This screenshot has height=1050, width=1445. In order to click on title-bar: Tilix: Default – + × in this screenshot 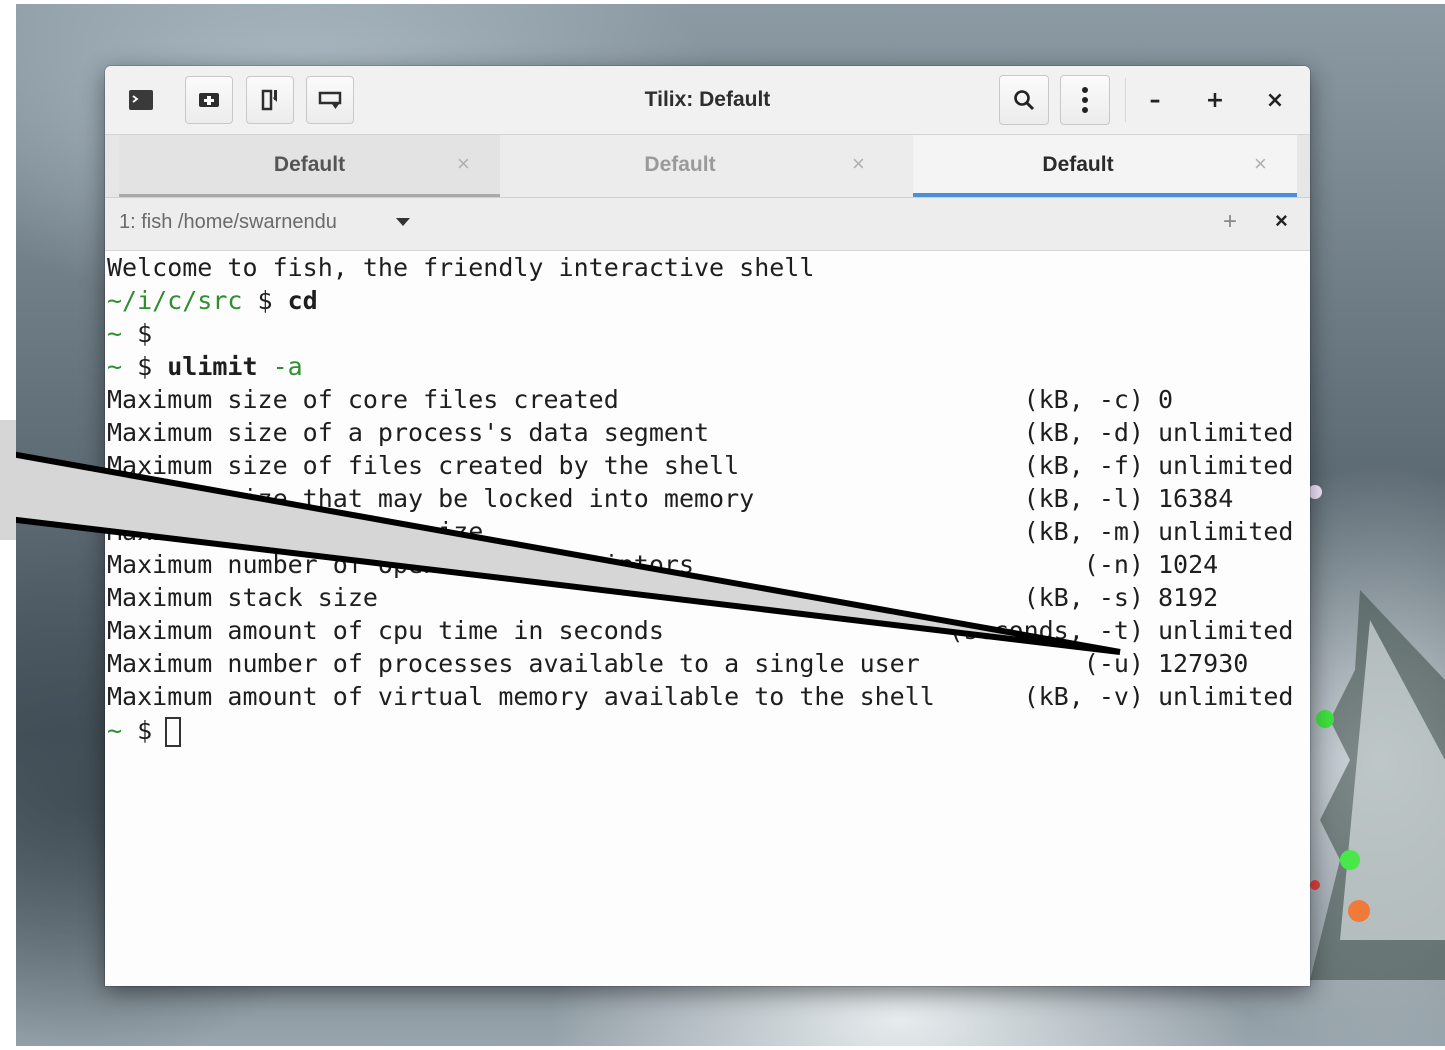, I will do `click(707, 100)`.